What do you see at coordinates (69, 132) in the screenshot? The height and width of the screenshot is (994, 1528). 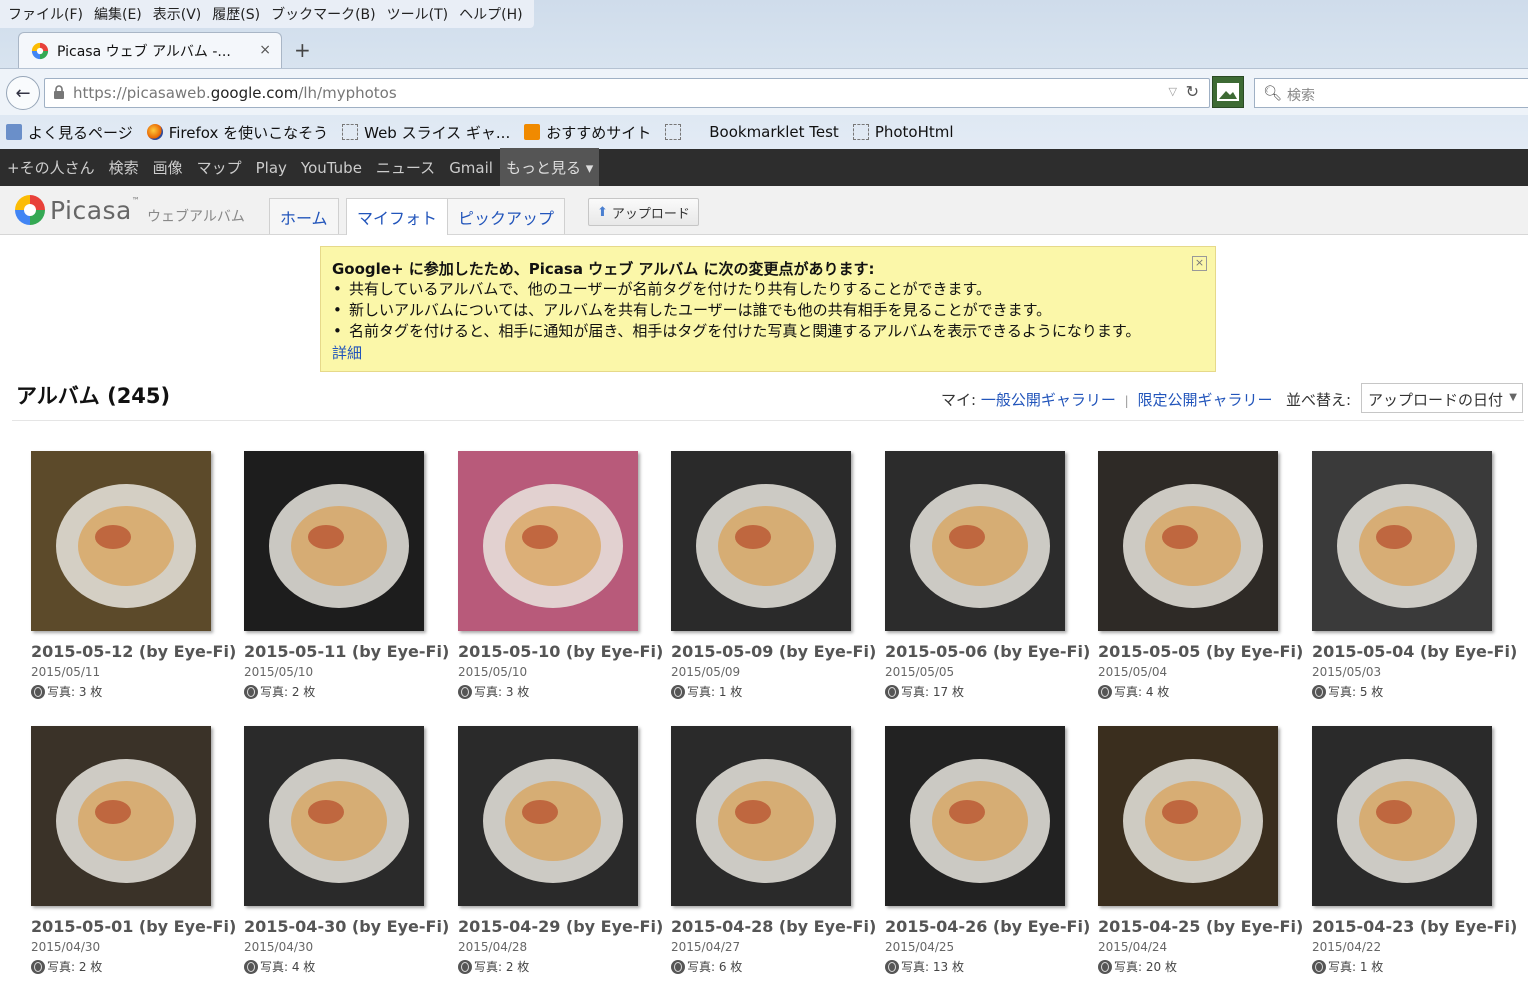 I see `bookmark-most-visited: よく見るページ` at bounding box center [69, 132].